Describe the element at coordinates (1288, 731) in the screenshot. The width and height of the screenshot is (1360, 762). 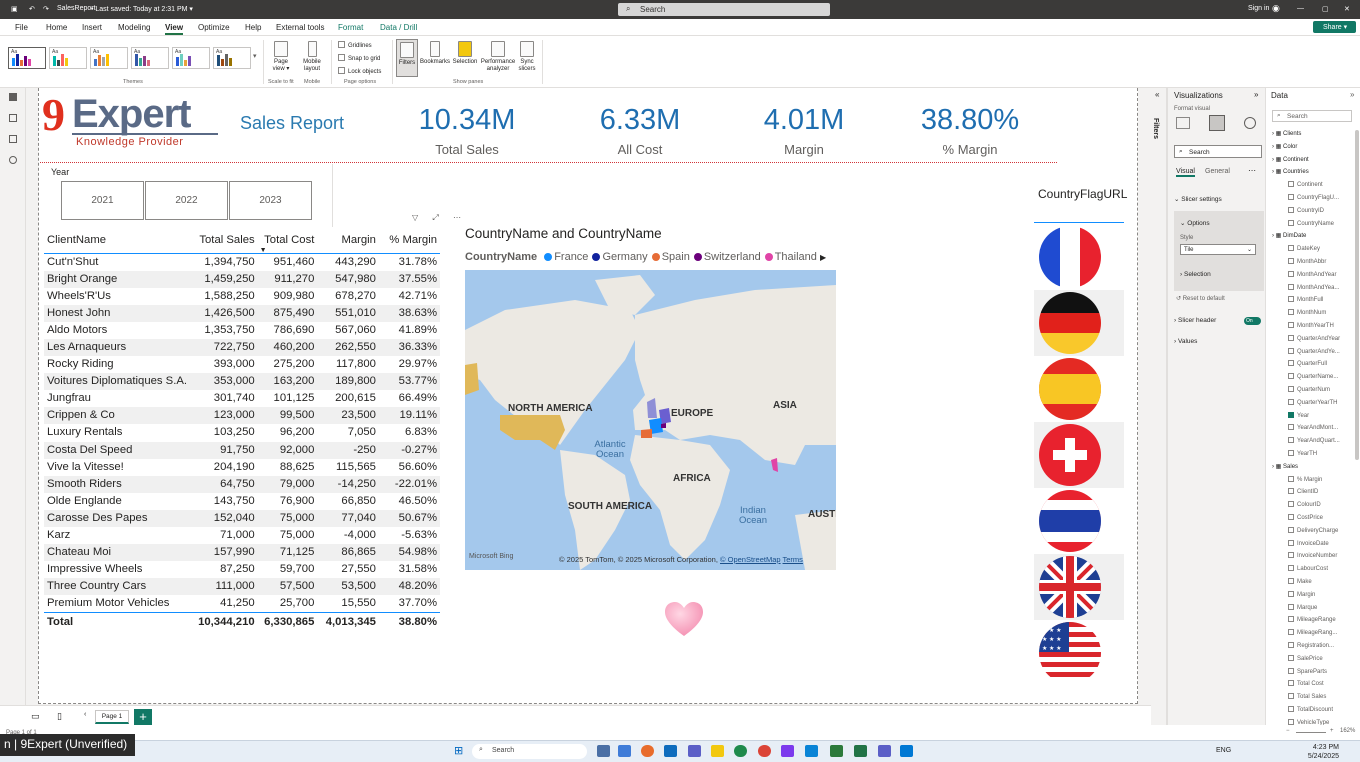
I see `zoom-out-icon: −` at that location.